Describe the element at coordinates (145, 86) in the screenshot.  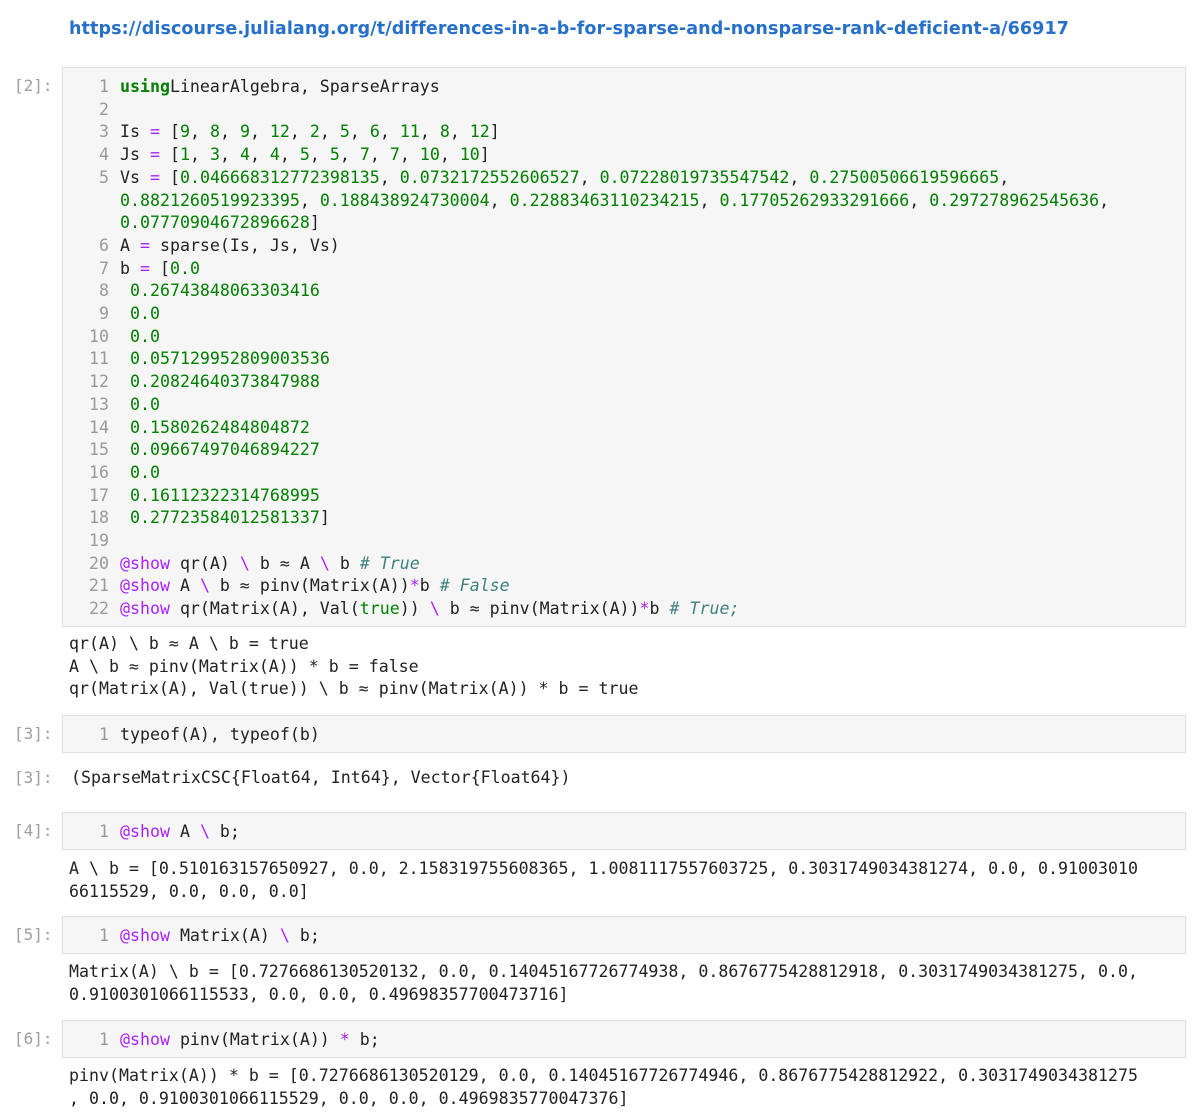
I see `code-token: using` at that location.